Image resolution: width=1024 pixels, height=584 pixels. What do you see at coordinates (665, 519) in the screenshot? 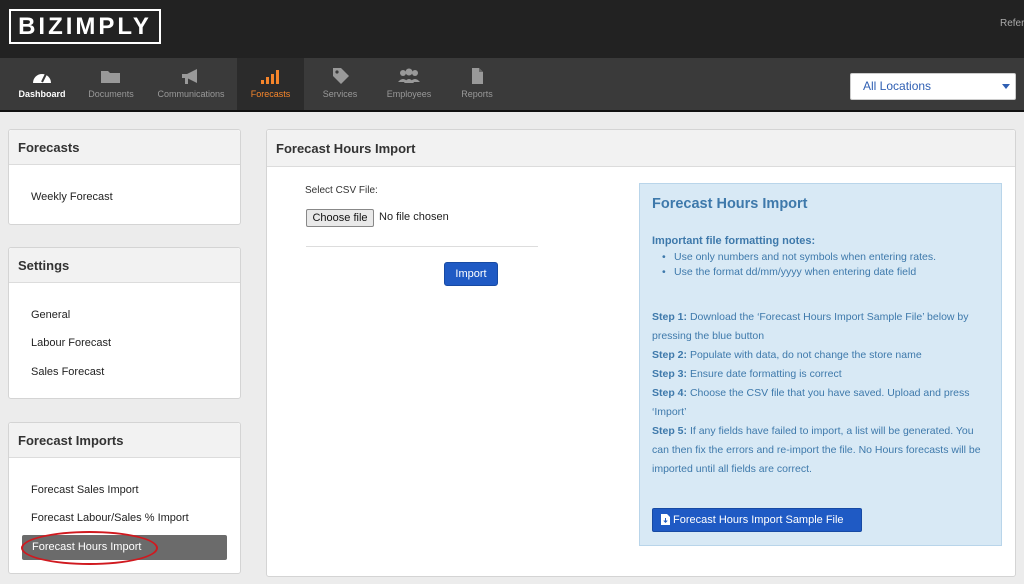
I see `file-download-icon` at bounding box center [665, 519].